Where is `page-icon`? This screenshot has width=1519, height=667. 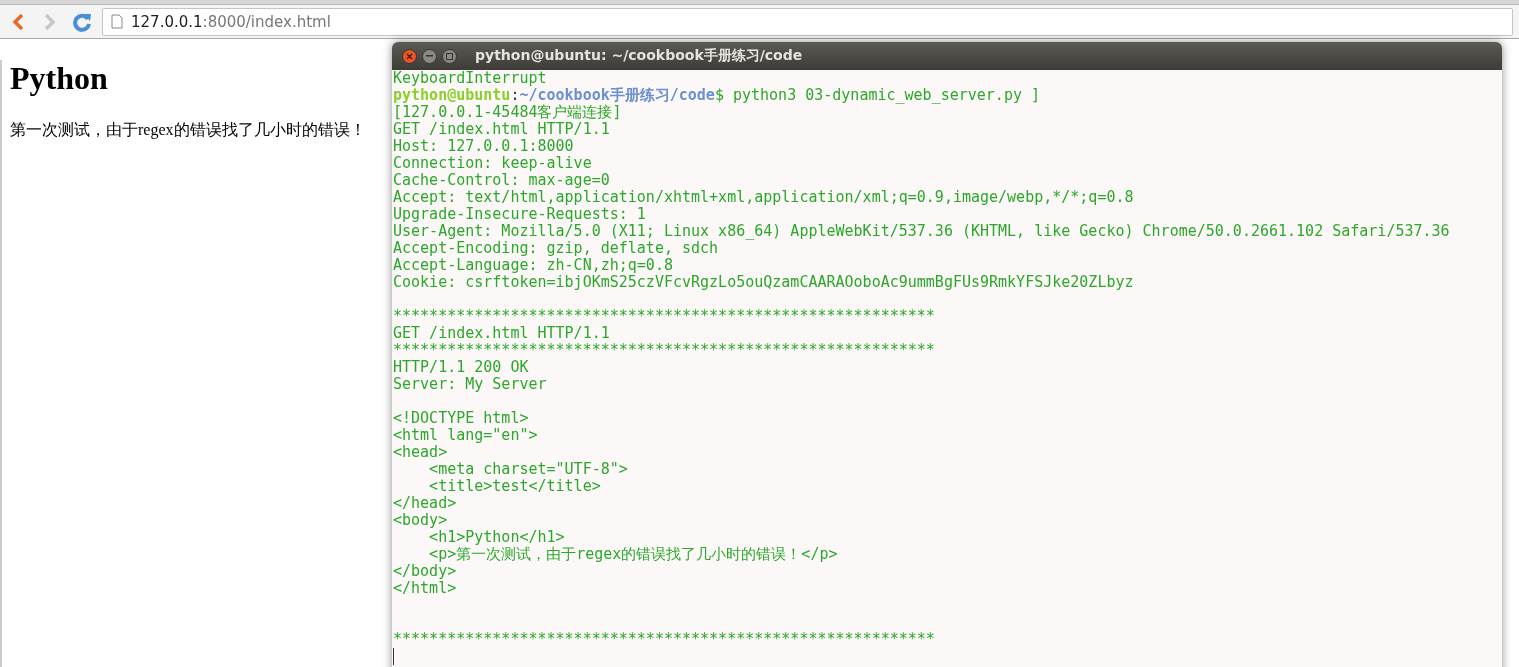
page-icon is located at coordinates (117, 21).